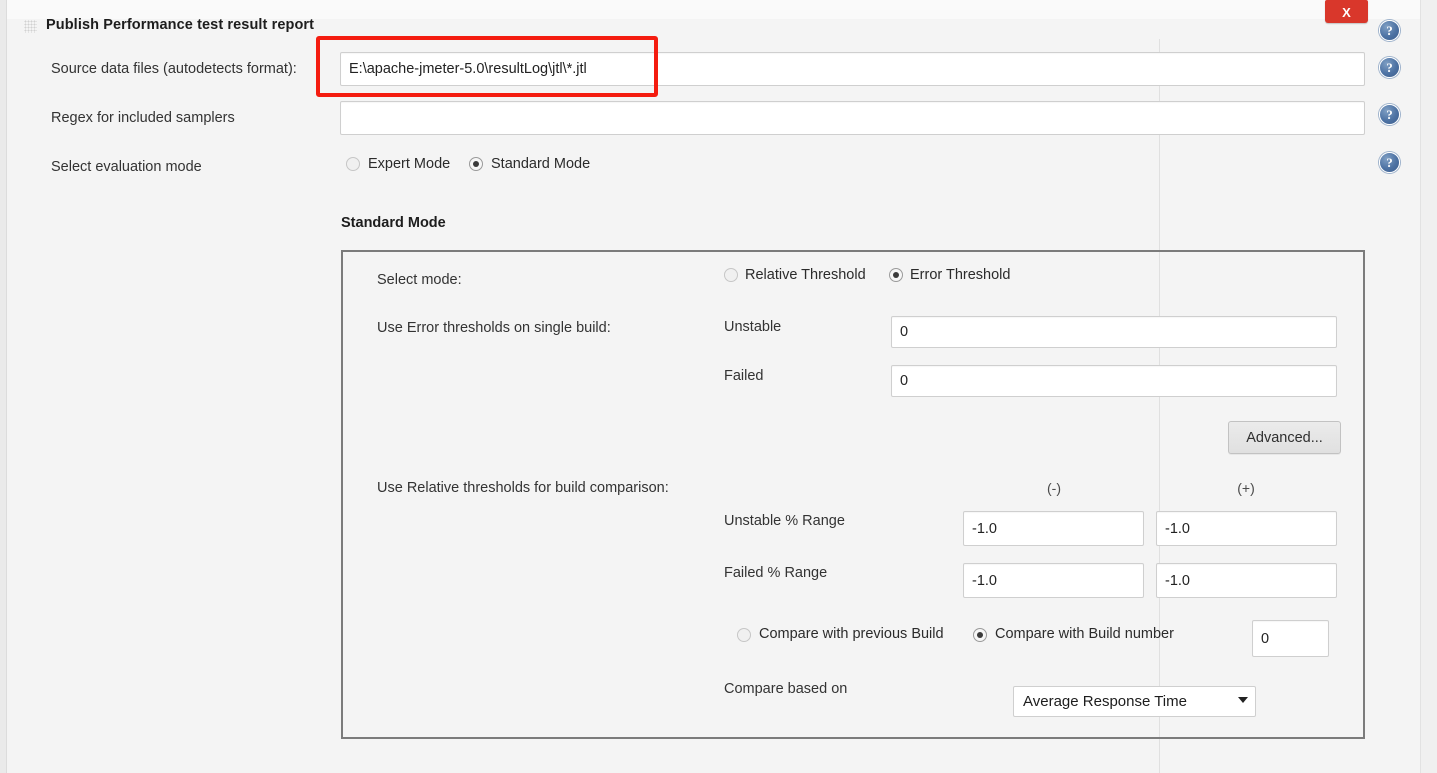  Describe the element at coordinates (30, 26) in the screenshot. I see `drag-handle-icon` at that location.